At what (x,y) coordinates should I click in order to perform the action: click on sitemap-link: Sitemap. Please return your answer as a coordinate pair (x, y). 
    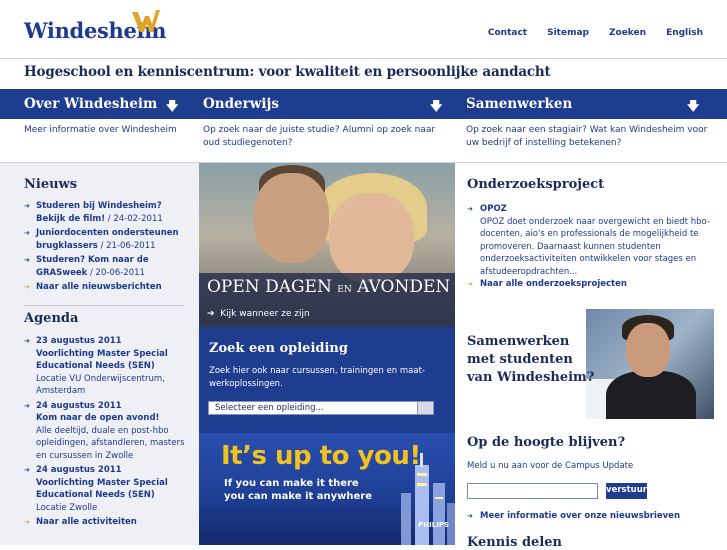
    Looking at the image, I should click on (568, 33).